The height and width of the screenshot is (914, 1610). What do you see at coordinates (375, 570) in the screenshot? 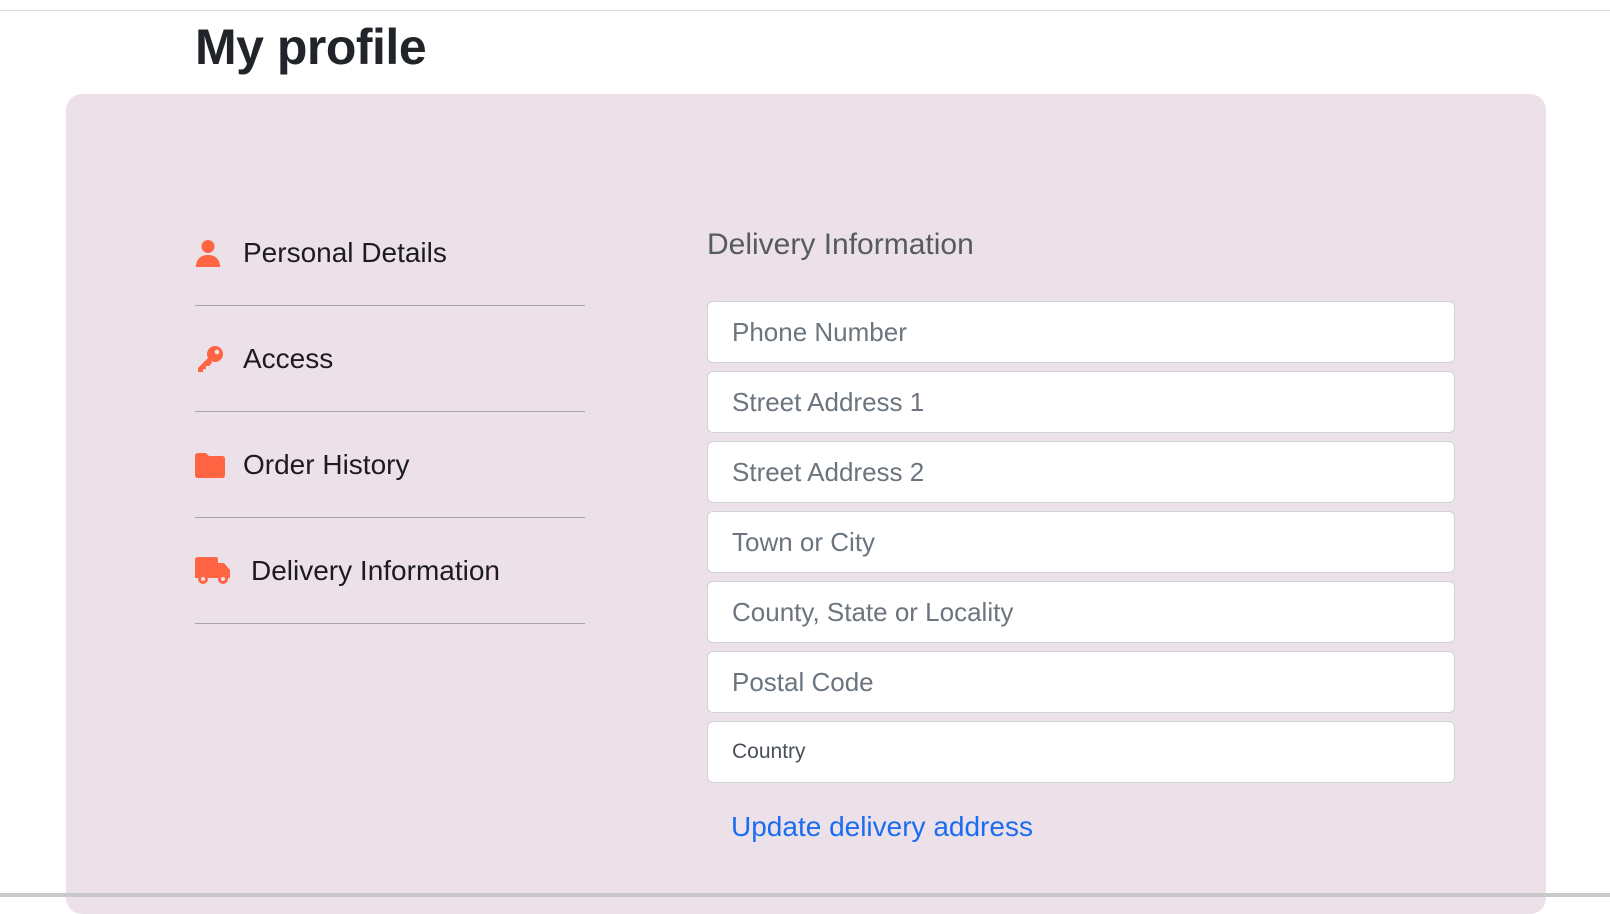
I see `sidebar-item-label: Delivery Information` at bounding box center [375, 570].